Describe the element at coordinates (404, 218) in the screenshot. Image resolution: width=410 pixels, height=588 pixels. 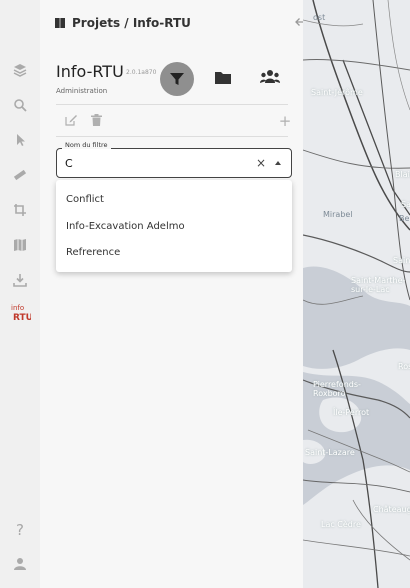
I see `map-label: Be` at that location.